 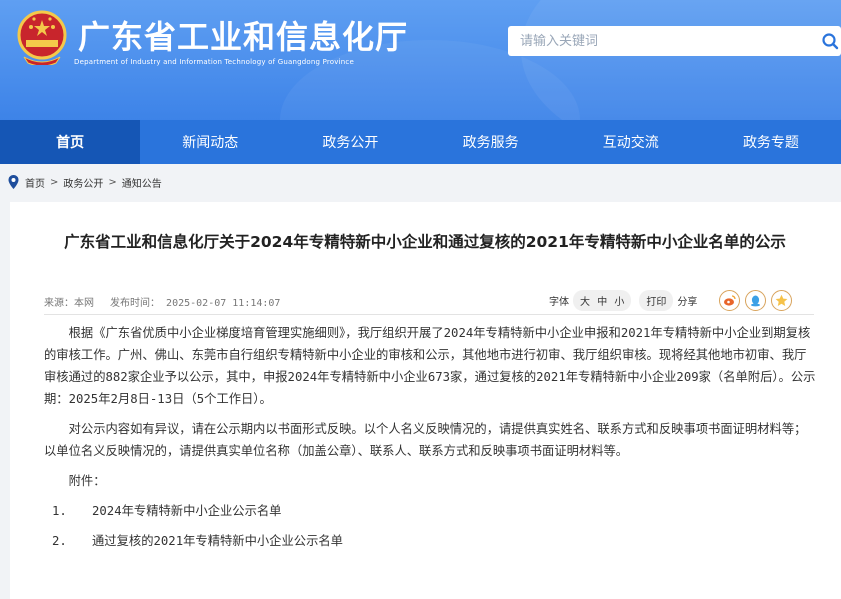 What do you see at coordinates (59, 511) in the screenshot?
I see `attachment-number: 1.` at bounding box center [59, 511].